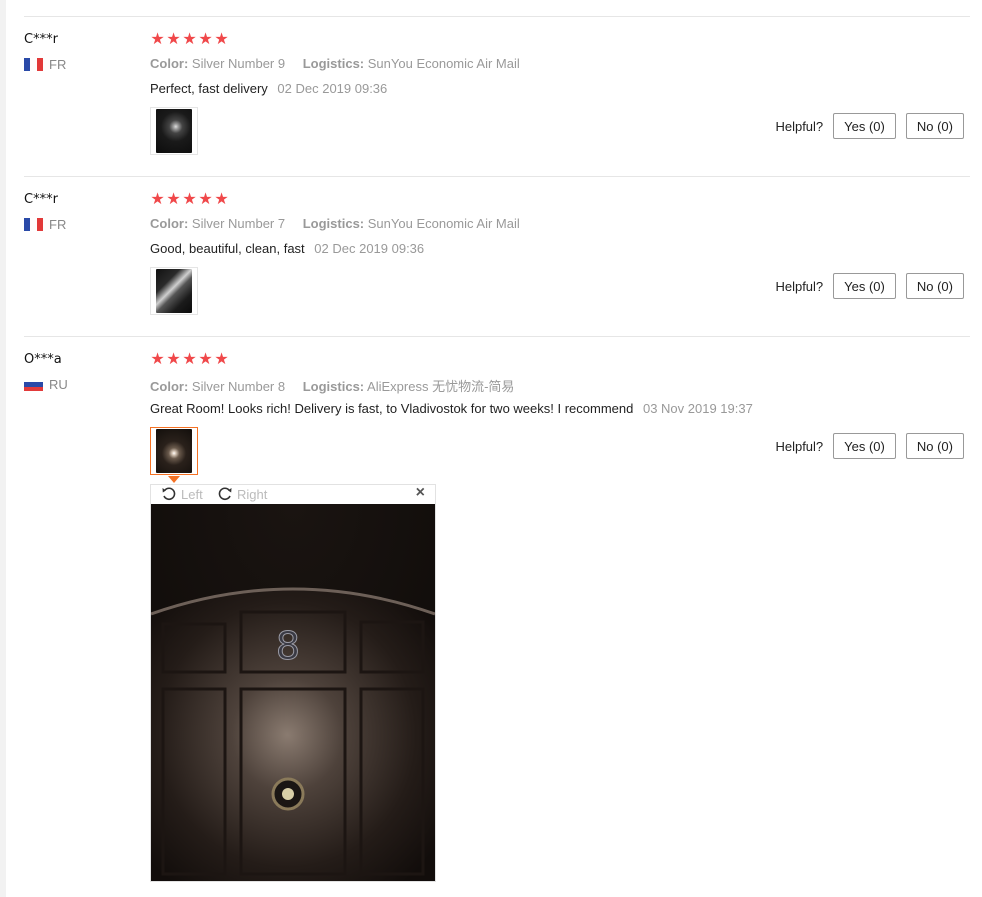 The image size is (982, 897). Describe the element at coordinates (43, 359) in the screenshot. I see `reviewer-name: O***a` at that location.